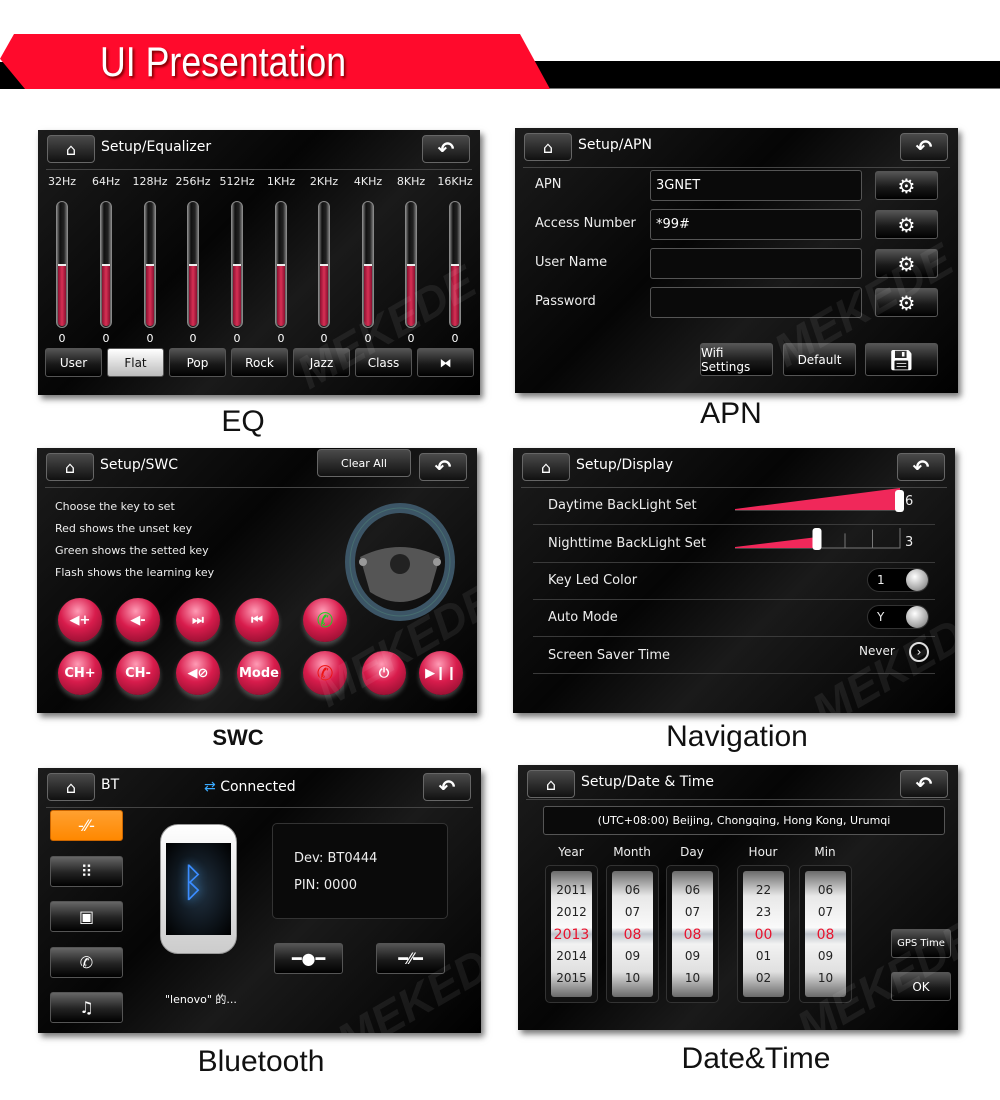  I want to click on month-wheel: 06 07 08 09 10, so click(632, 934).